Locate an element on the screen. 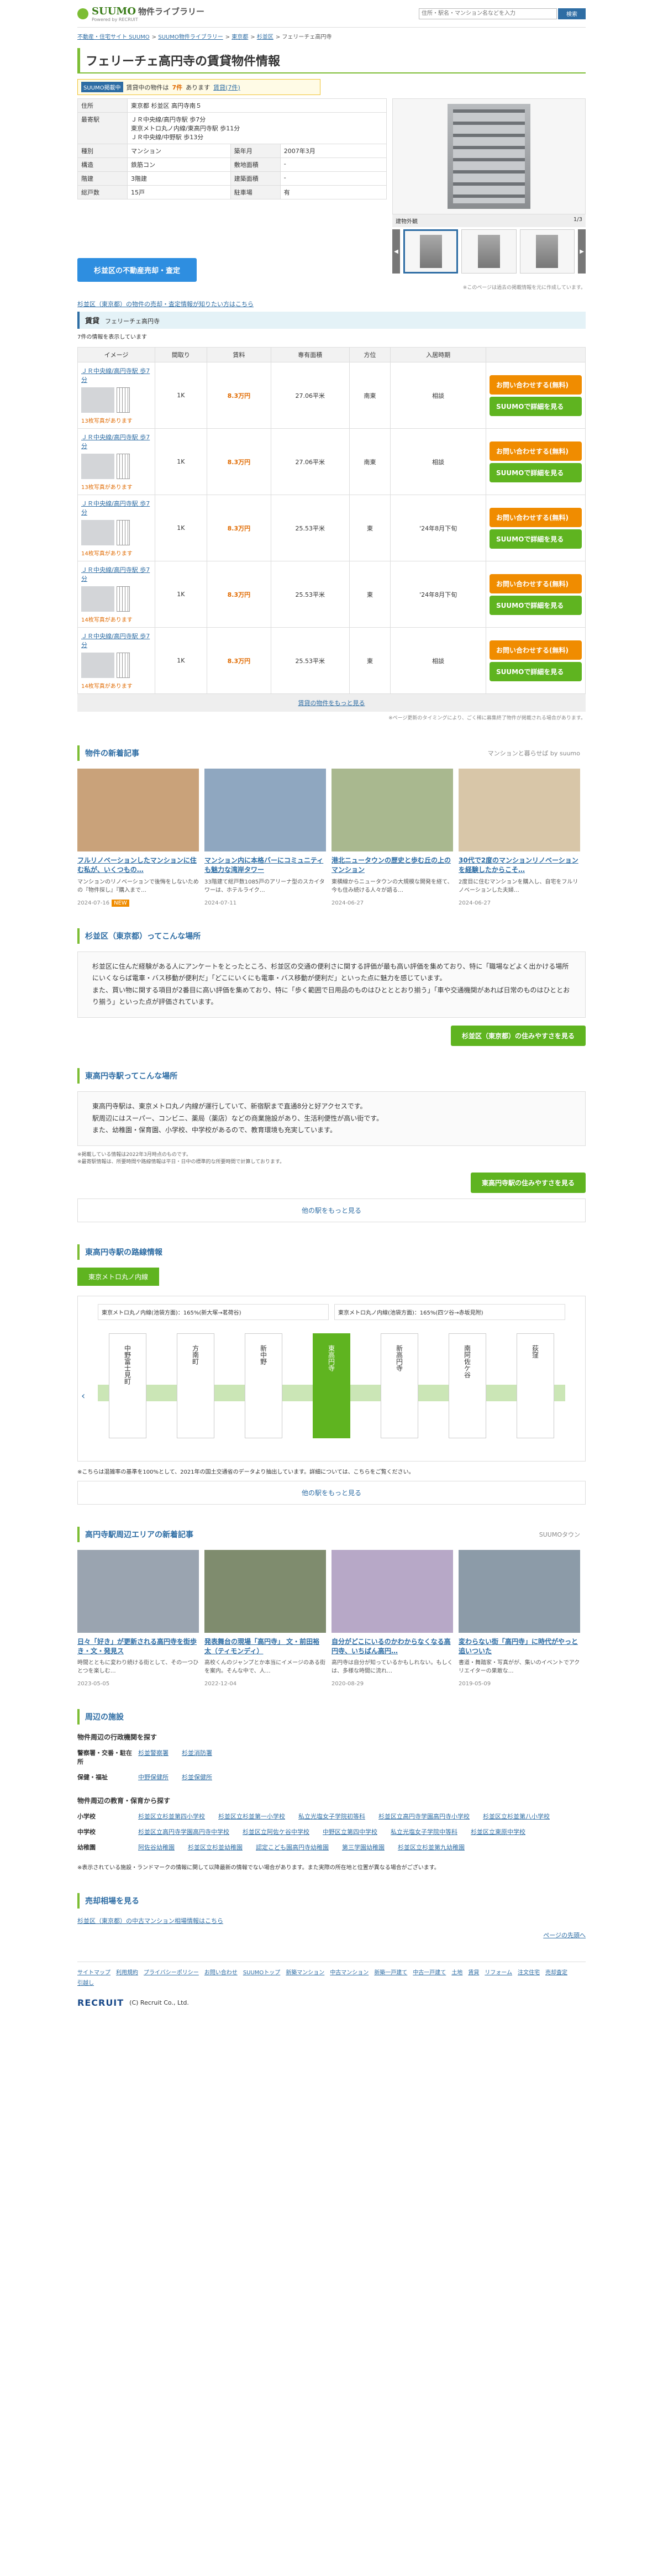 The height and width of the screenshot is (2576, 663). facility-link: 第三学園幼稚園 is located at coordinates (363, 1847).